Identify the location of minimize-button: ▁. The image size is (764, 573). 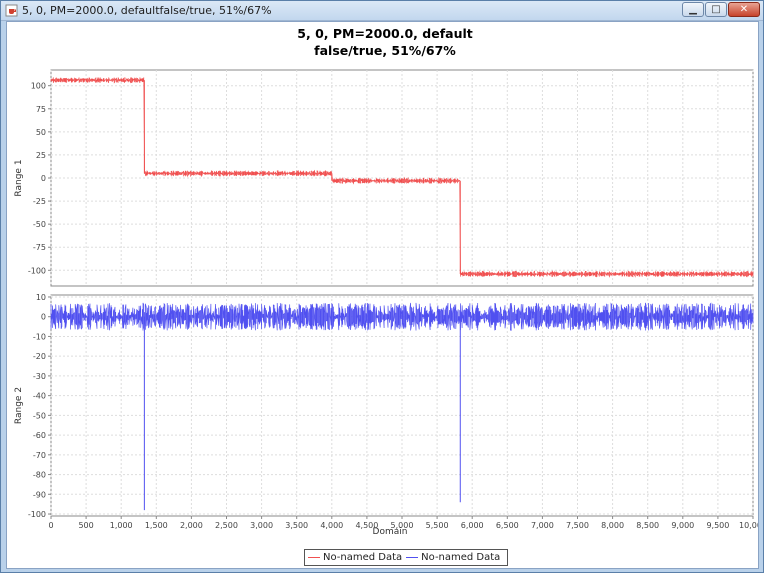
(693, 9).